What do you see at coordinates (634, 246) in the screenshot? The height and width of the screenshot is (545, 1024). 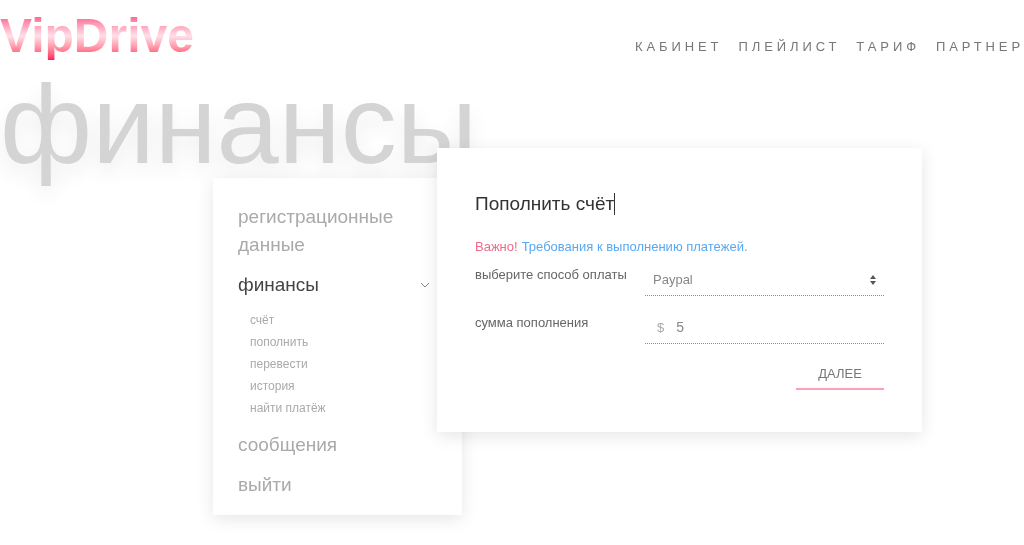 I see `requirements-link: Требования к выполнению платежей.` at bounding box center [634, 246].